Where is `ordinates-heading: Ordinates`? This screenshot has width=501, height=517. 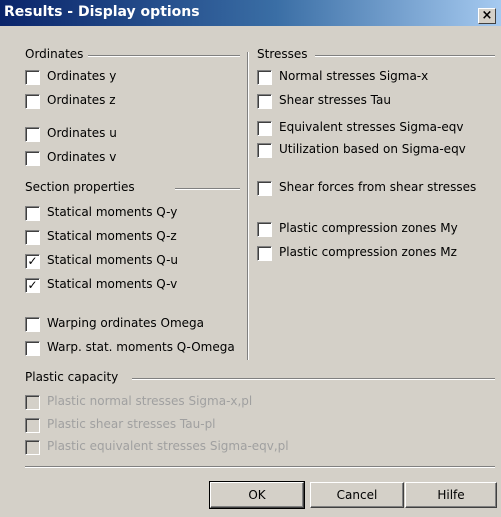 ordinates-heading: Ordinates is located at coordinates (54, 54).